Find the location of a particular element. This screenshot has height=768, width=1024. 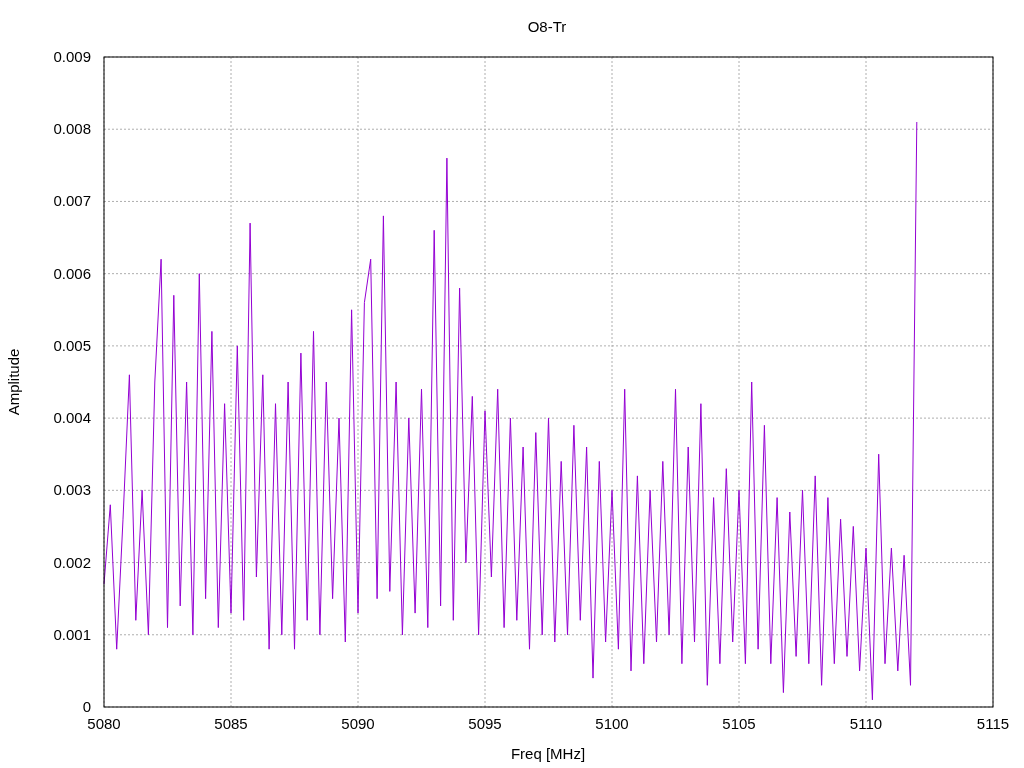

tick-label: 0.003 is located at coordinates (72, 490).